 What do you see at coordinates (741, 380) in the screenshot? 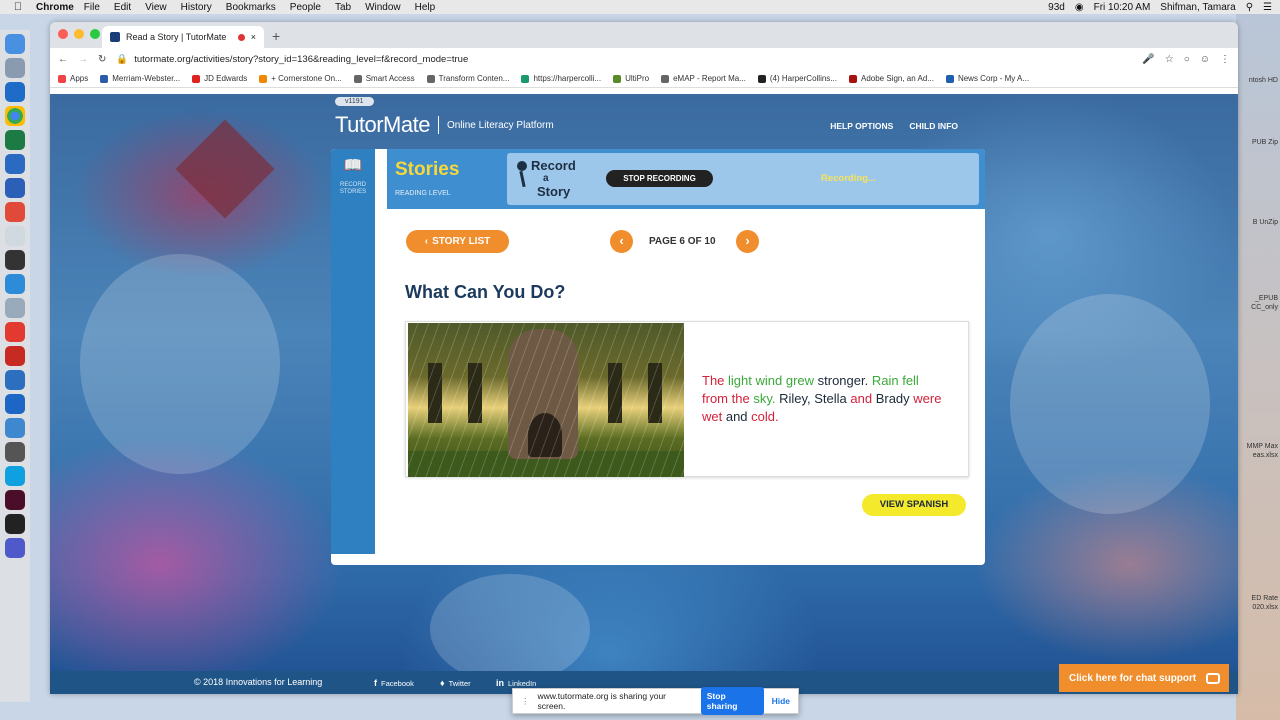
I see `story-word: light` at bounding box center [741, 380].